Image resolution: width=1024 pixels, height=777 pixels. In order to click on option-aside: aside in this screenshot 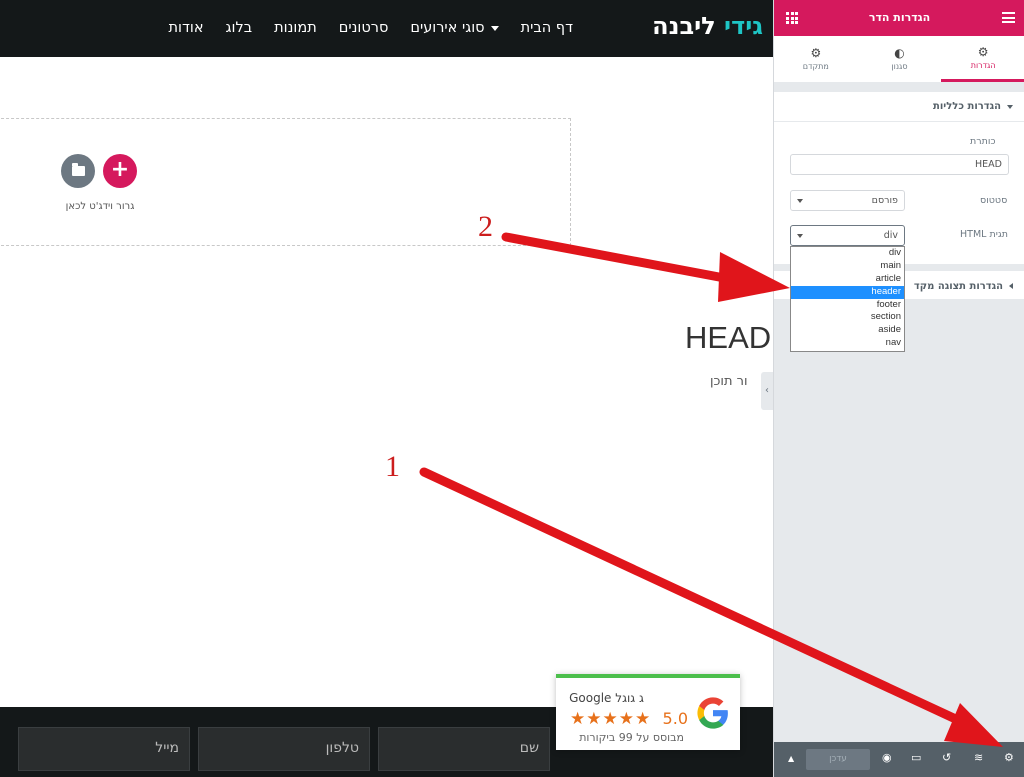, I will do `click(847, 330)`.